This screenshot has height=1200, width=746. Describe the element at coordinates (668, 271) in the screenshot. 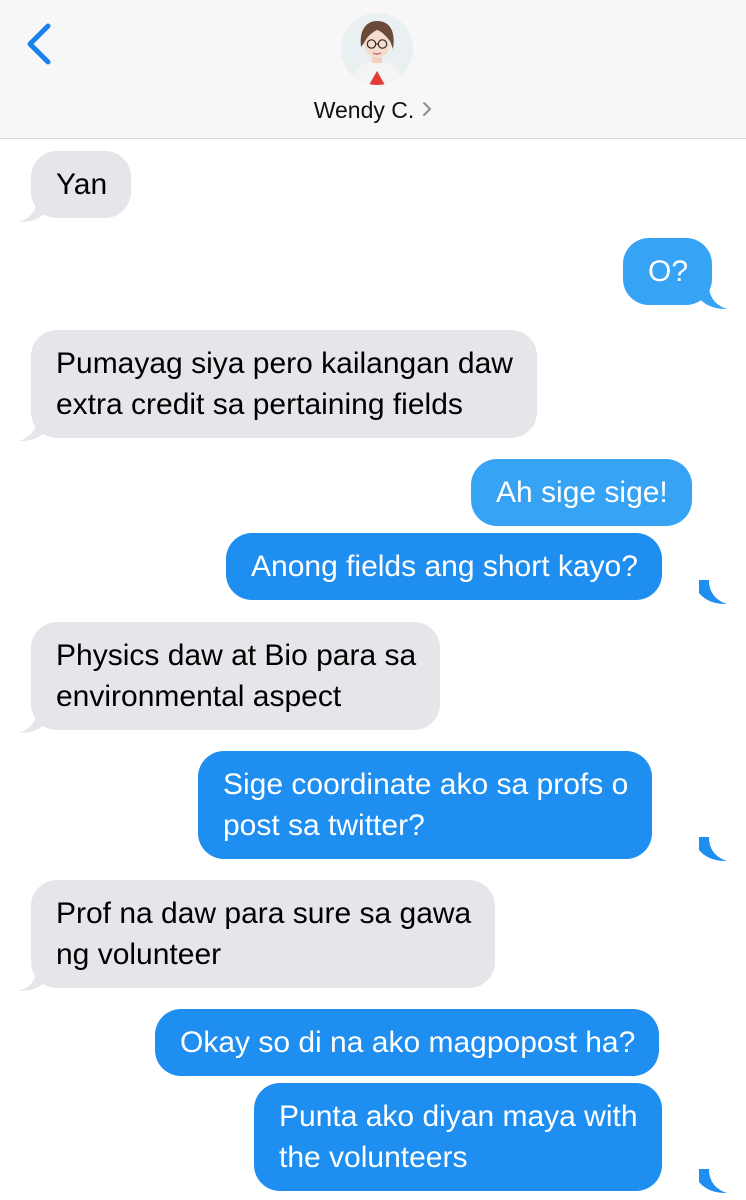

I see `message-outgoing: O?` at that location.